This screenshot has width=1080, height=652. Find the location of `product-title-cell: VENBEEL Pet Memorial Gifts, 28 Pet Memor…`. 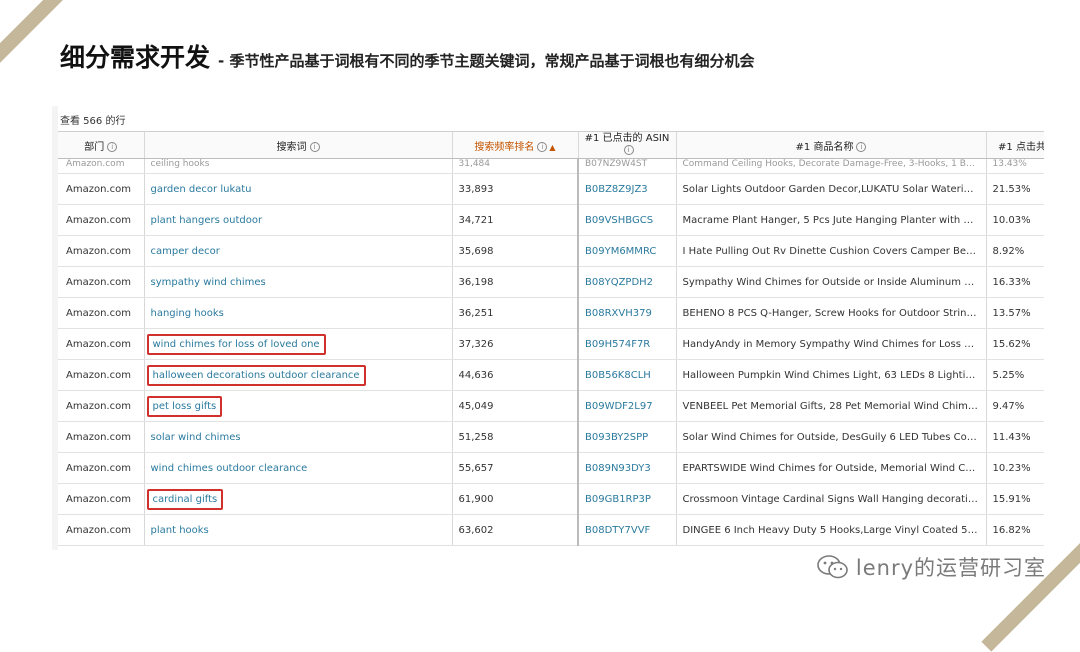

product-title-cell: VENBEEL Pet Memorial Gifts, 28 Pet Memor… is located at coordinates (831, 406).